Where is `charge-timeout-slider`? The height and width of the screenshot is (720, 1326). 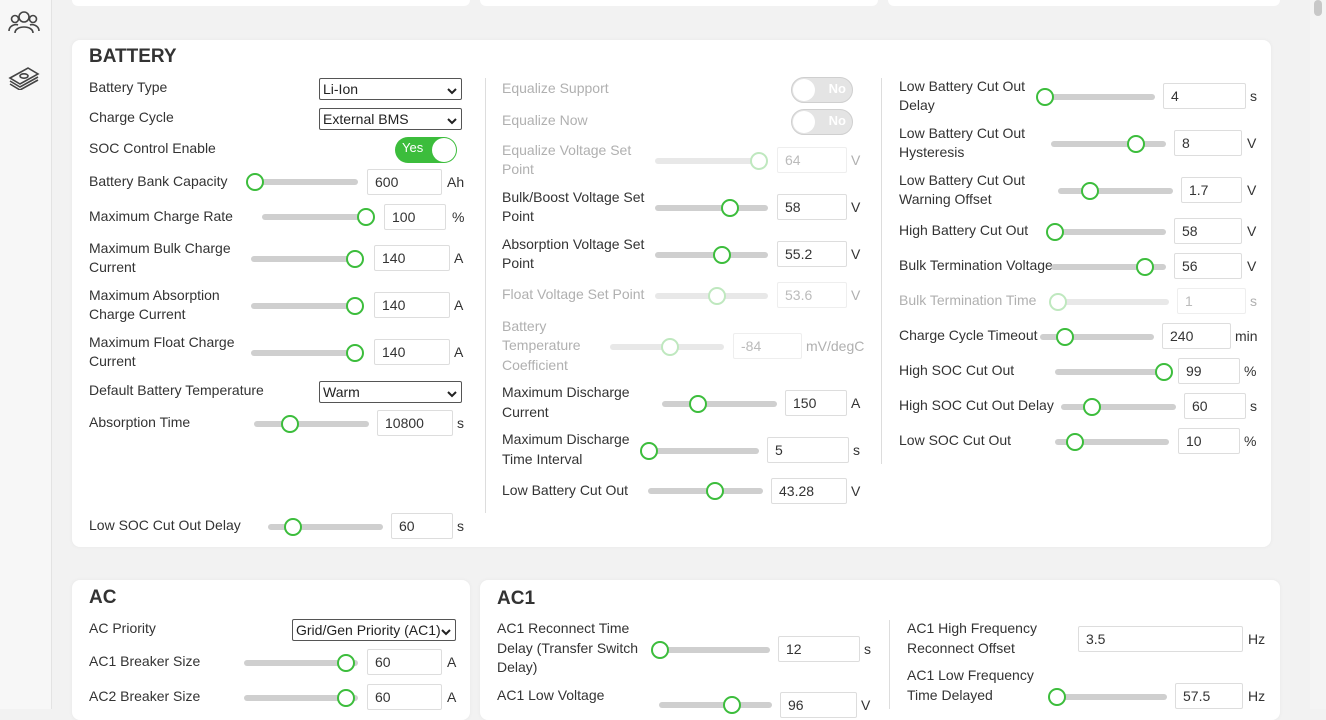 charge-timeout-slider is located at coordinates (1097, 337).